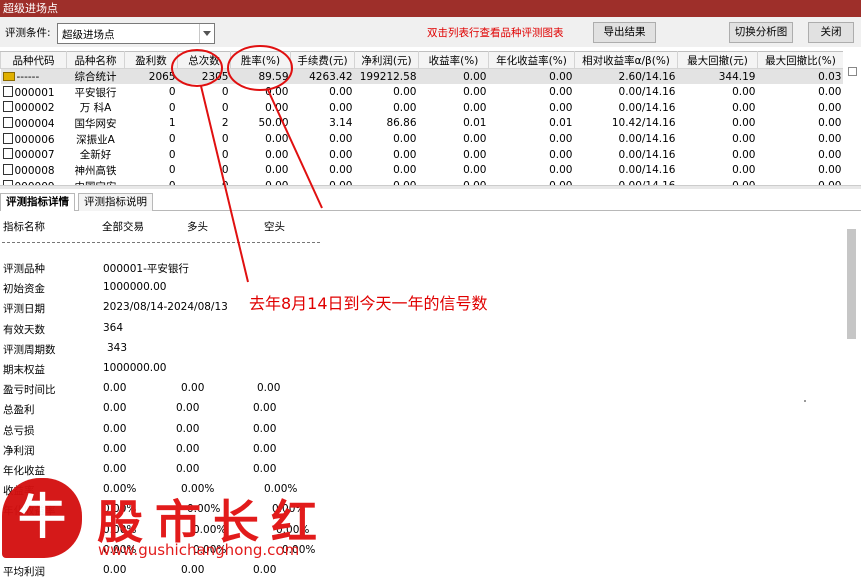 The width and height of the screenshot is (861, 583). I want to click on annotation-text: 去年8月14日到今天一年的信号数, so click(368, 303).